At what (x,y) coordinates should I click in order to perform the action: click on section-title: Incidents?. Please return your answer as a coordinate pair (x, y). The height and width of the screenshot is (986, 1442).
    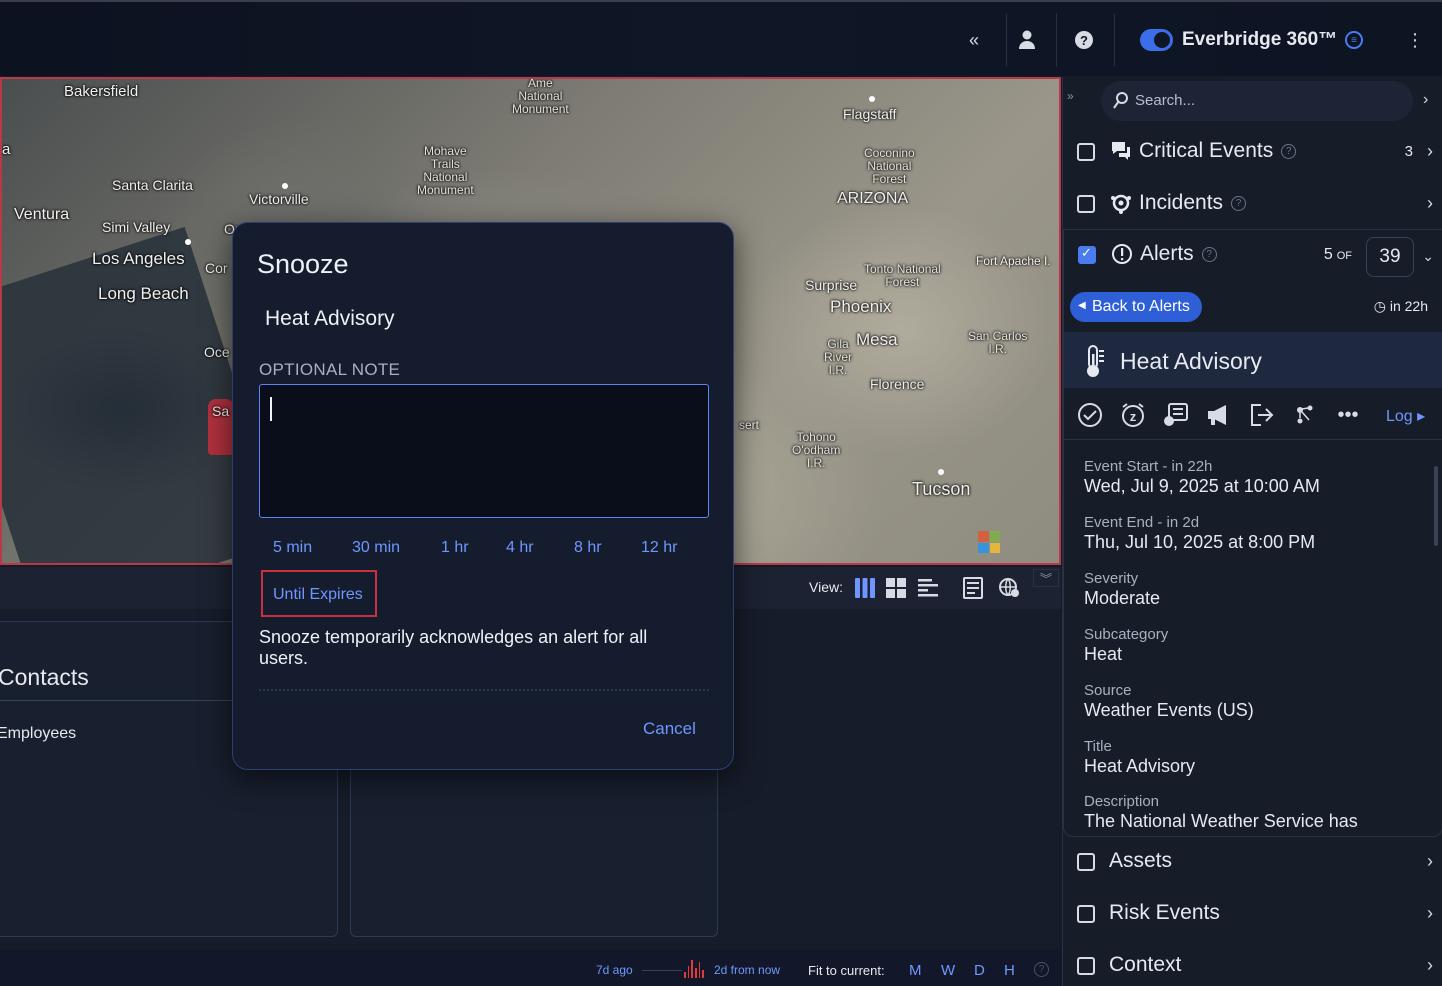
    Looking at the image, I should click on (1193, 203).